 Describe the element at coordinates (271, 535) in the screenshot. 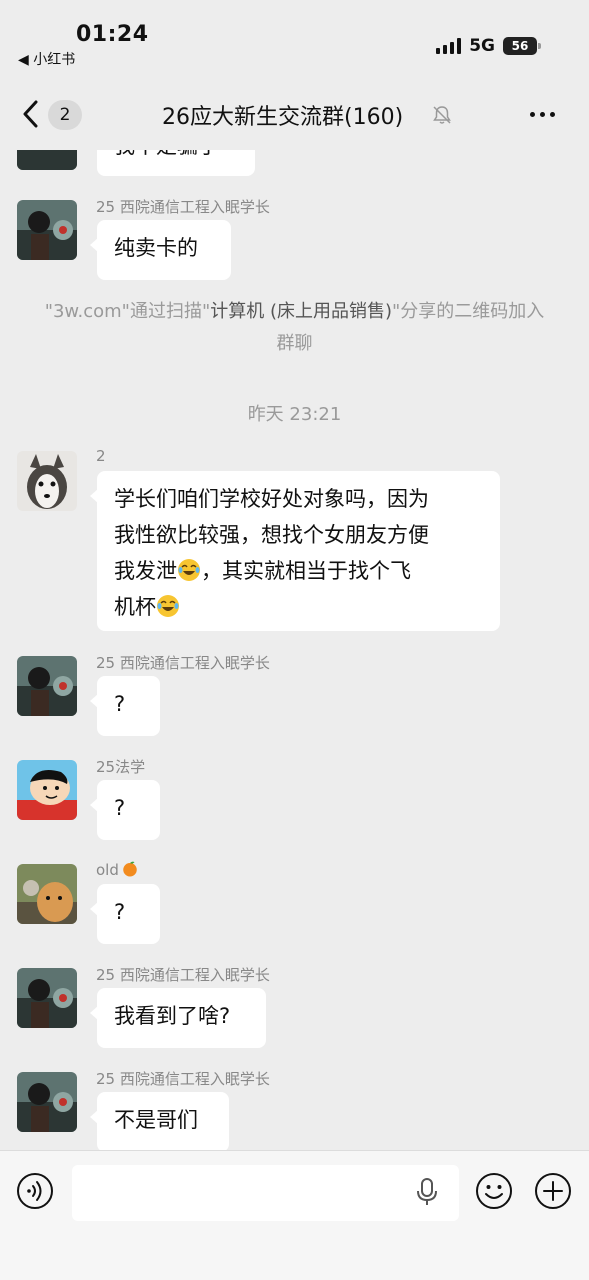

I see `message-line: 我性欲比较强，想找个女朋友方便` at that location.